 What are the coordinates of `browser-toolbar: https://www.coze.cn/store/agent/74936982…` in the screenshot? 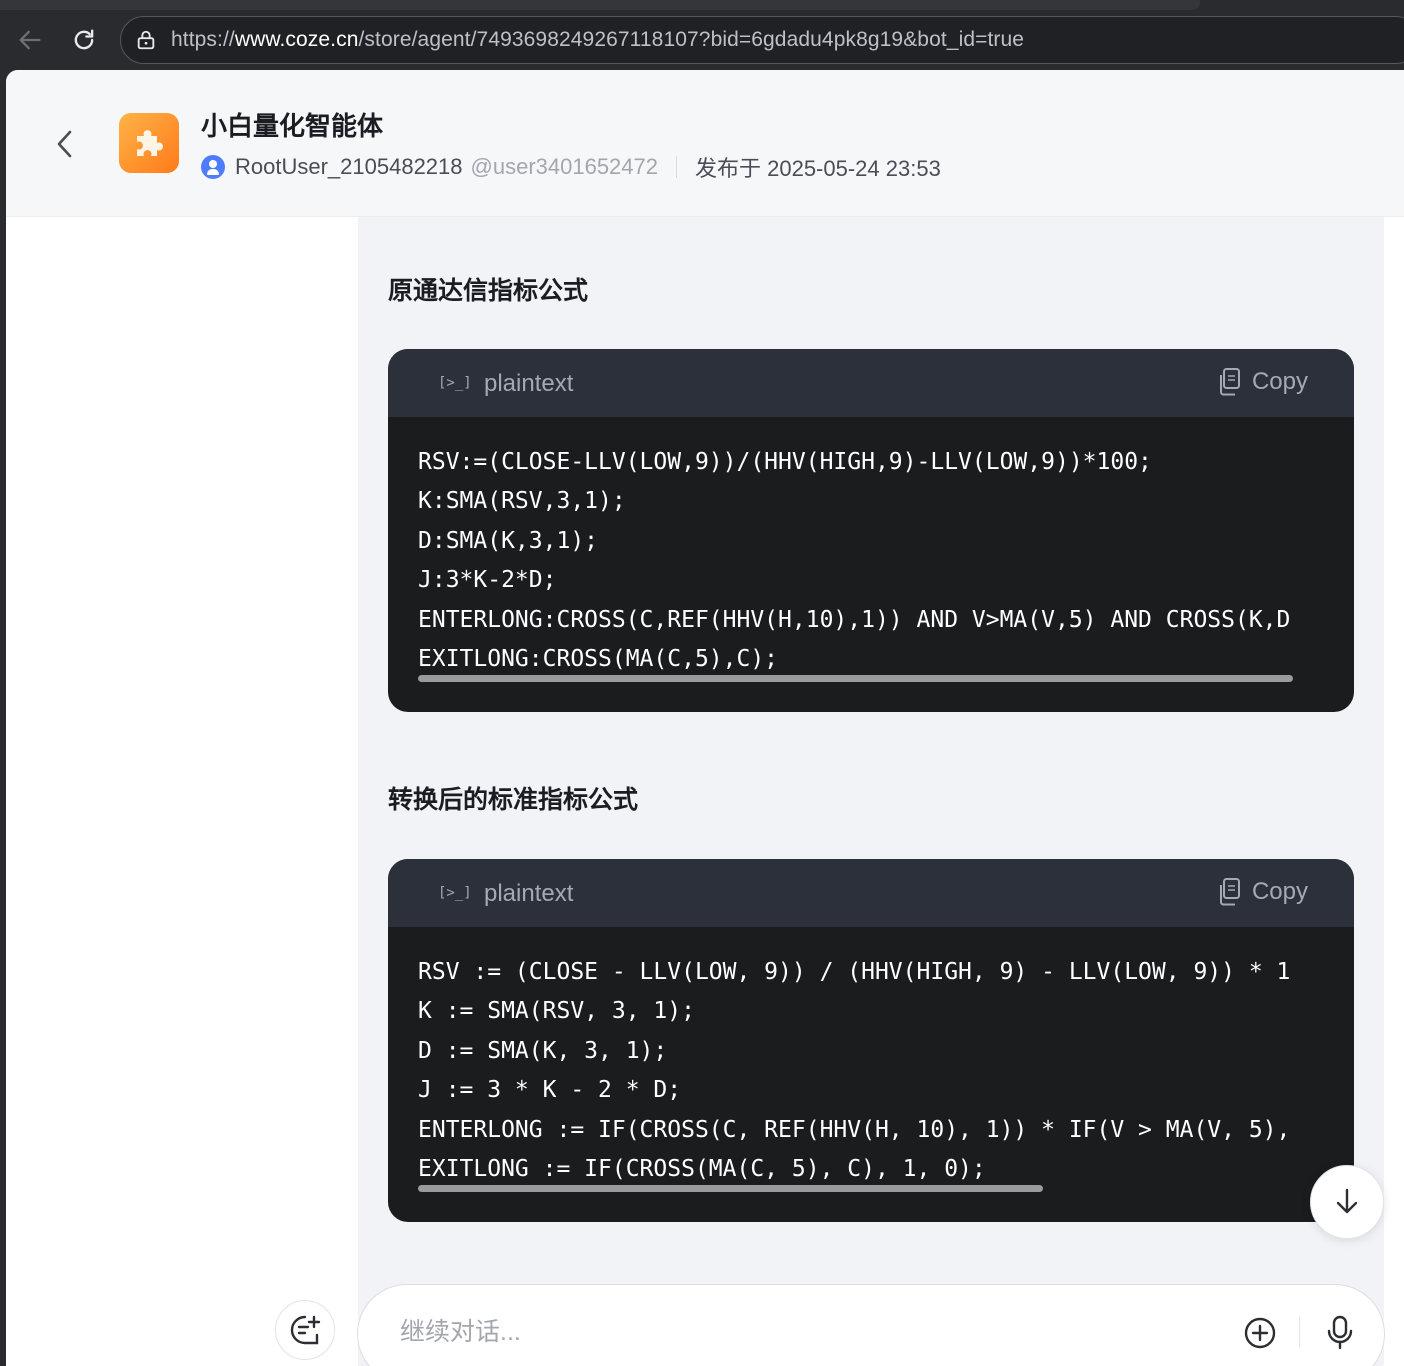 It's located at (702, 35).